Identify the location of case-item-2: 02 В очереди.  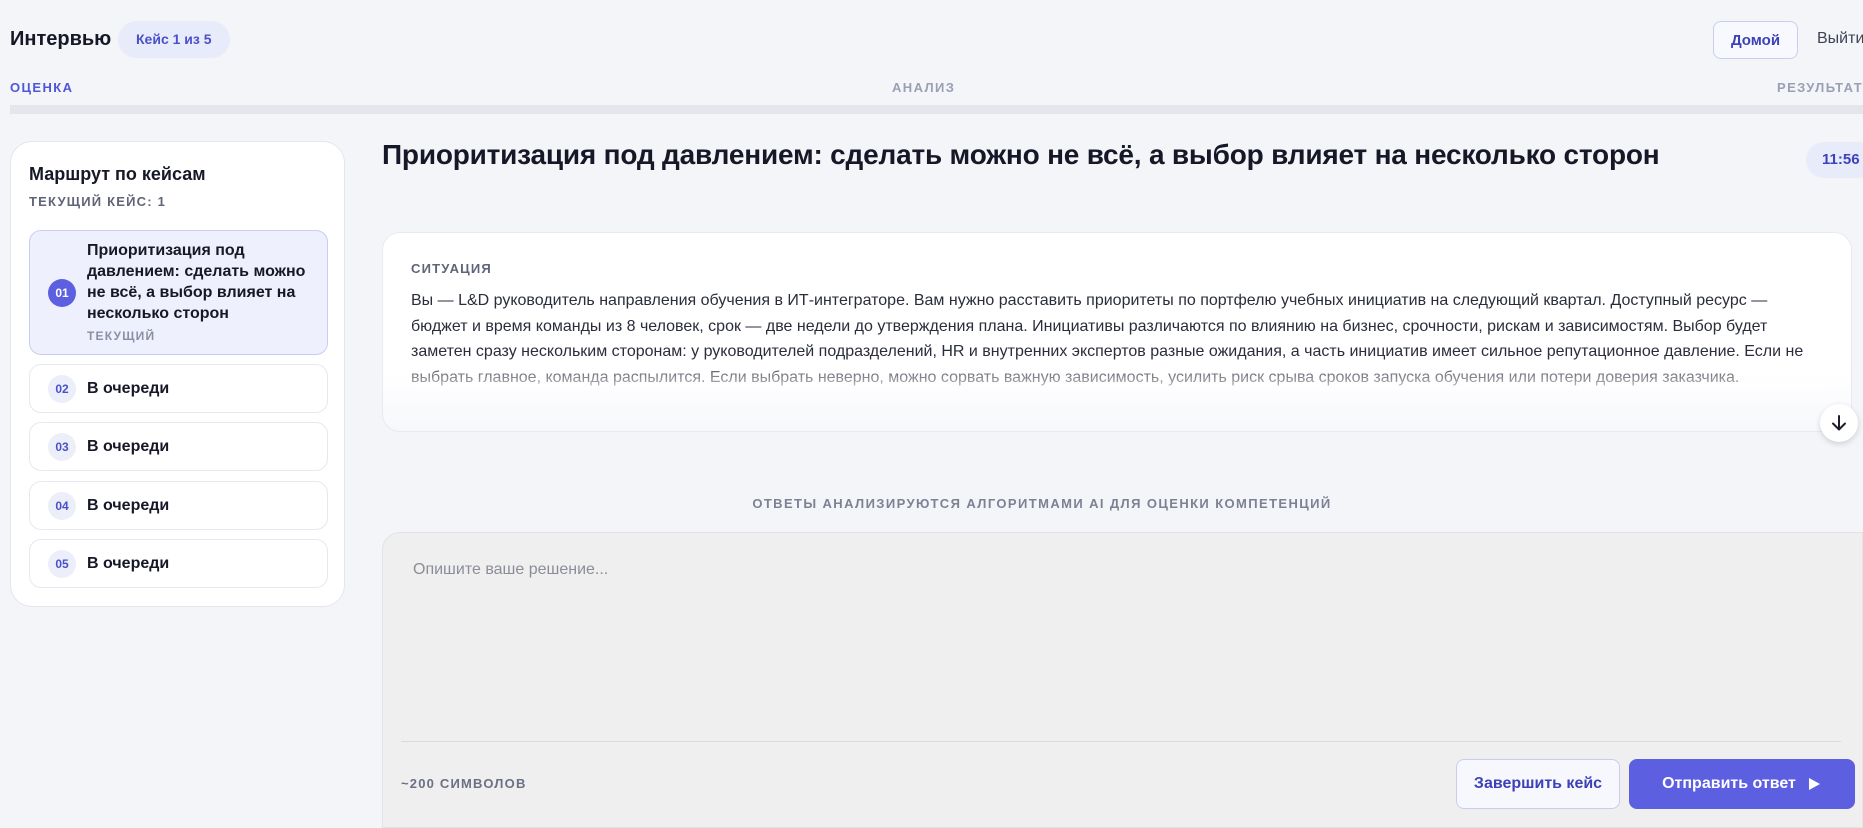
(178, 388).